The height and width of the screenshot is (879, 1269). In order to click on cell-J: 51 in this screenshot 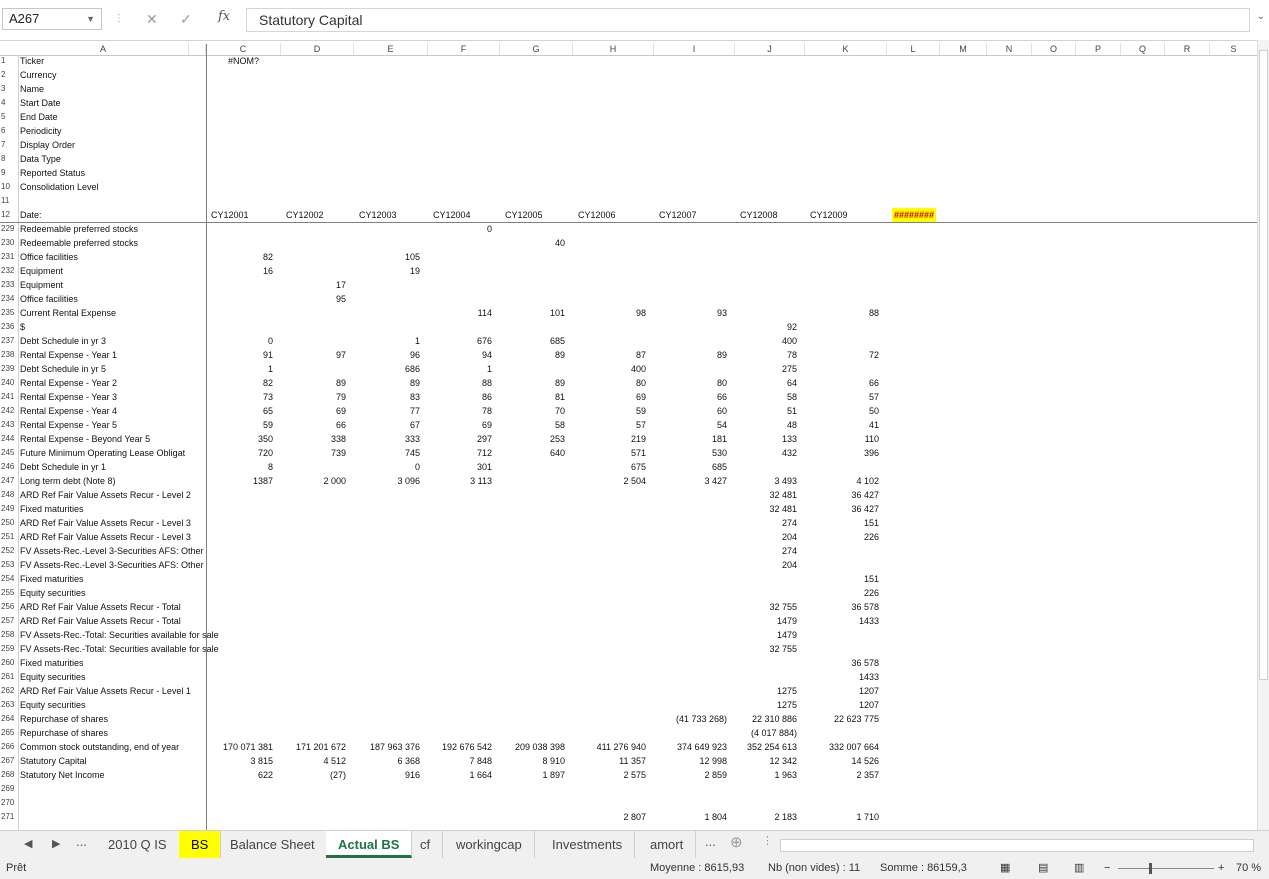, I will do `click(766, 411)`.